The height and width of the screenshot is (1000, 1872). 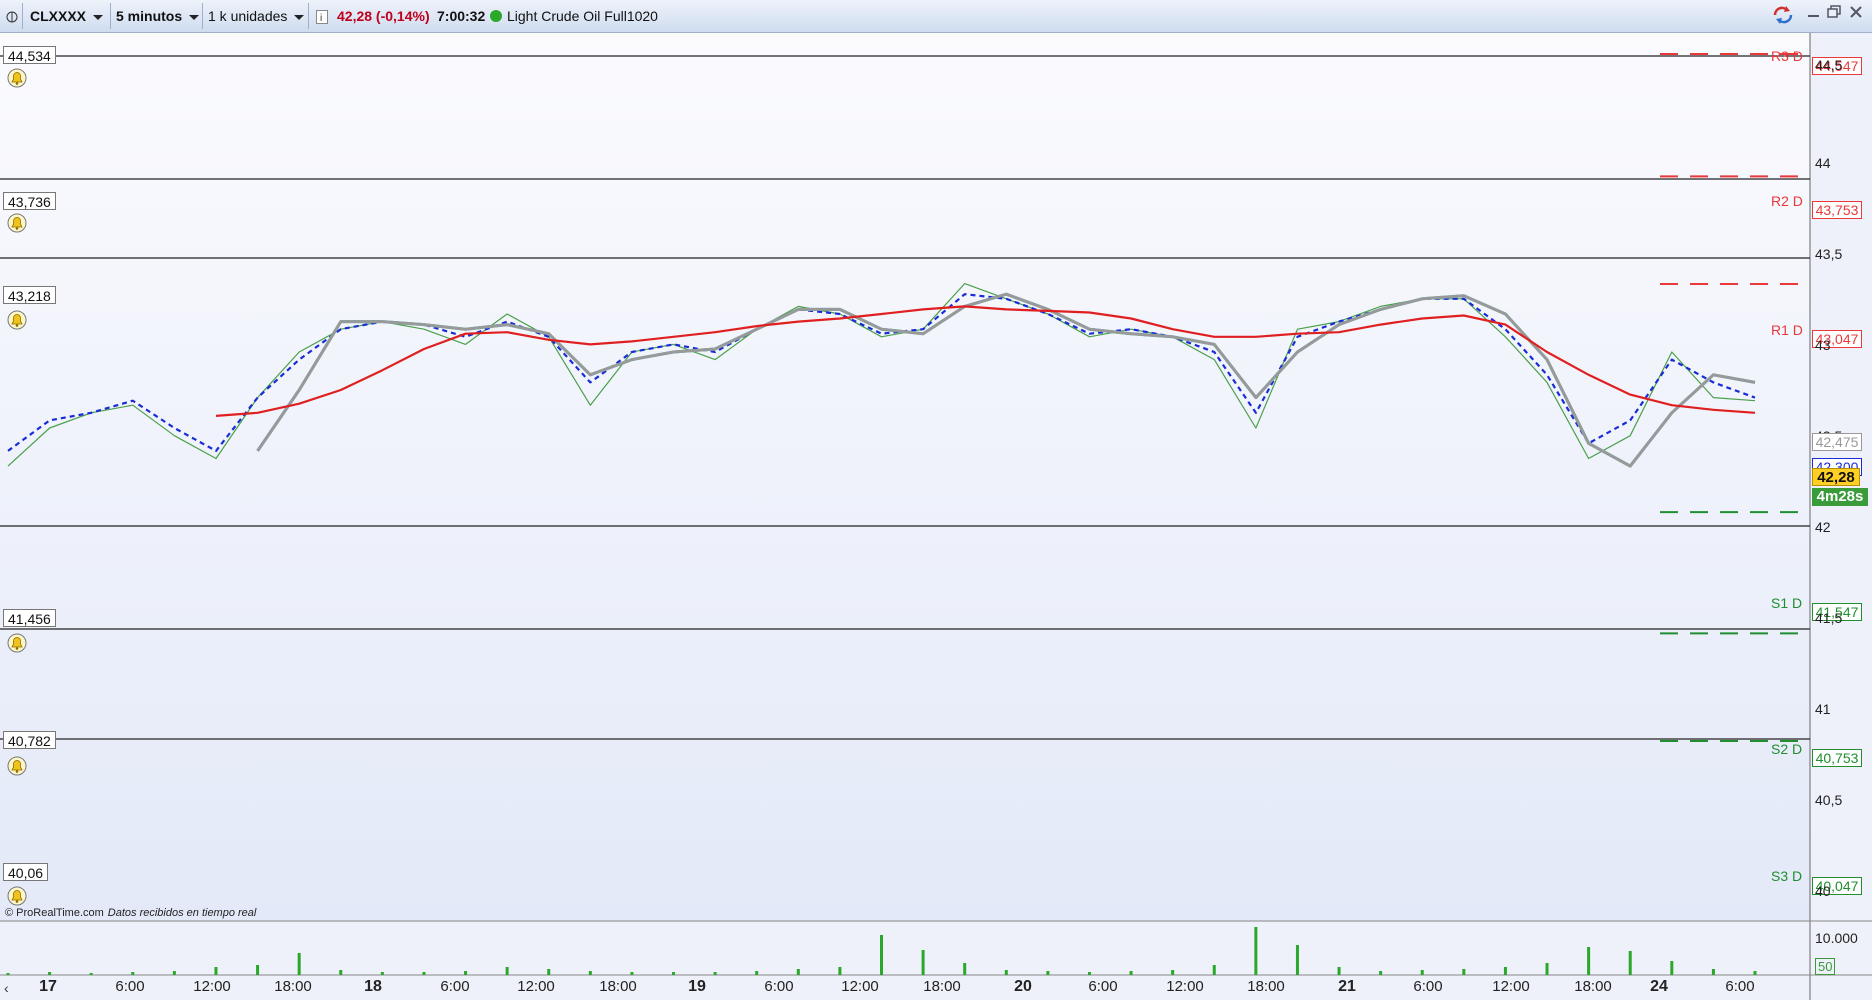 I want to click on y-tick: 43,5, so click(x=1829, y=254).